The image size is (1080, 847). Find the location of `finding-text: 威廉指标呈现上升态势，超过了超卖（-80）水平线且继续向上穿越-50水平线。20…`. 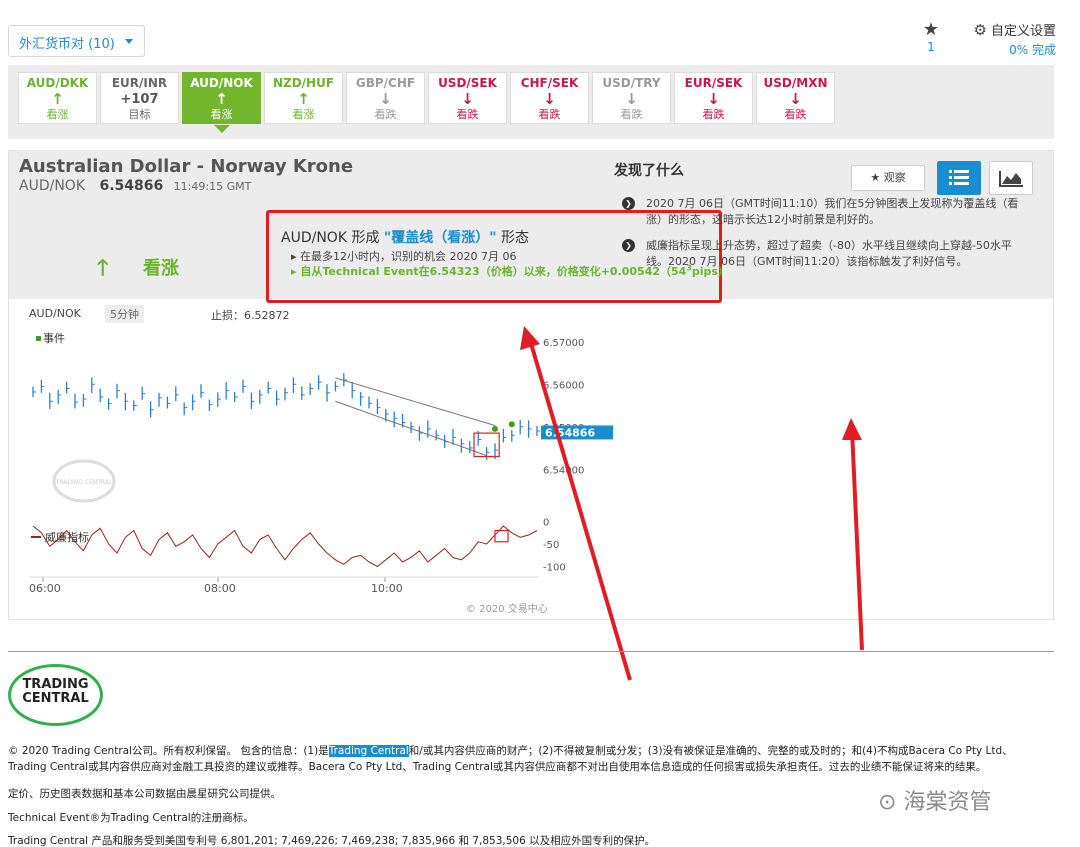

finding-text: 威廉指标呈现上升态势，超过了超卖（-80）水平线且继续向上穿越-50水平线。20… is located at coordinates (829, 253).